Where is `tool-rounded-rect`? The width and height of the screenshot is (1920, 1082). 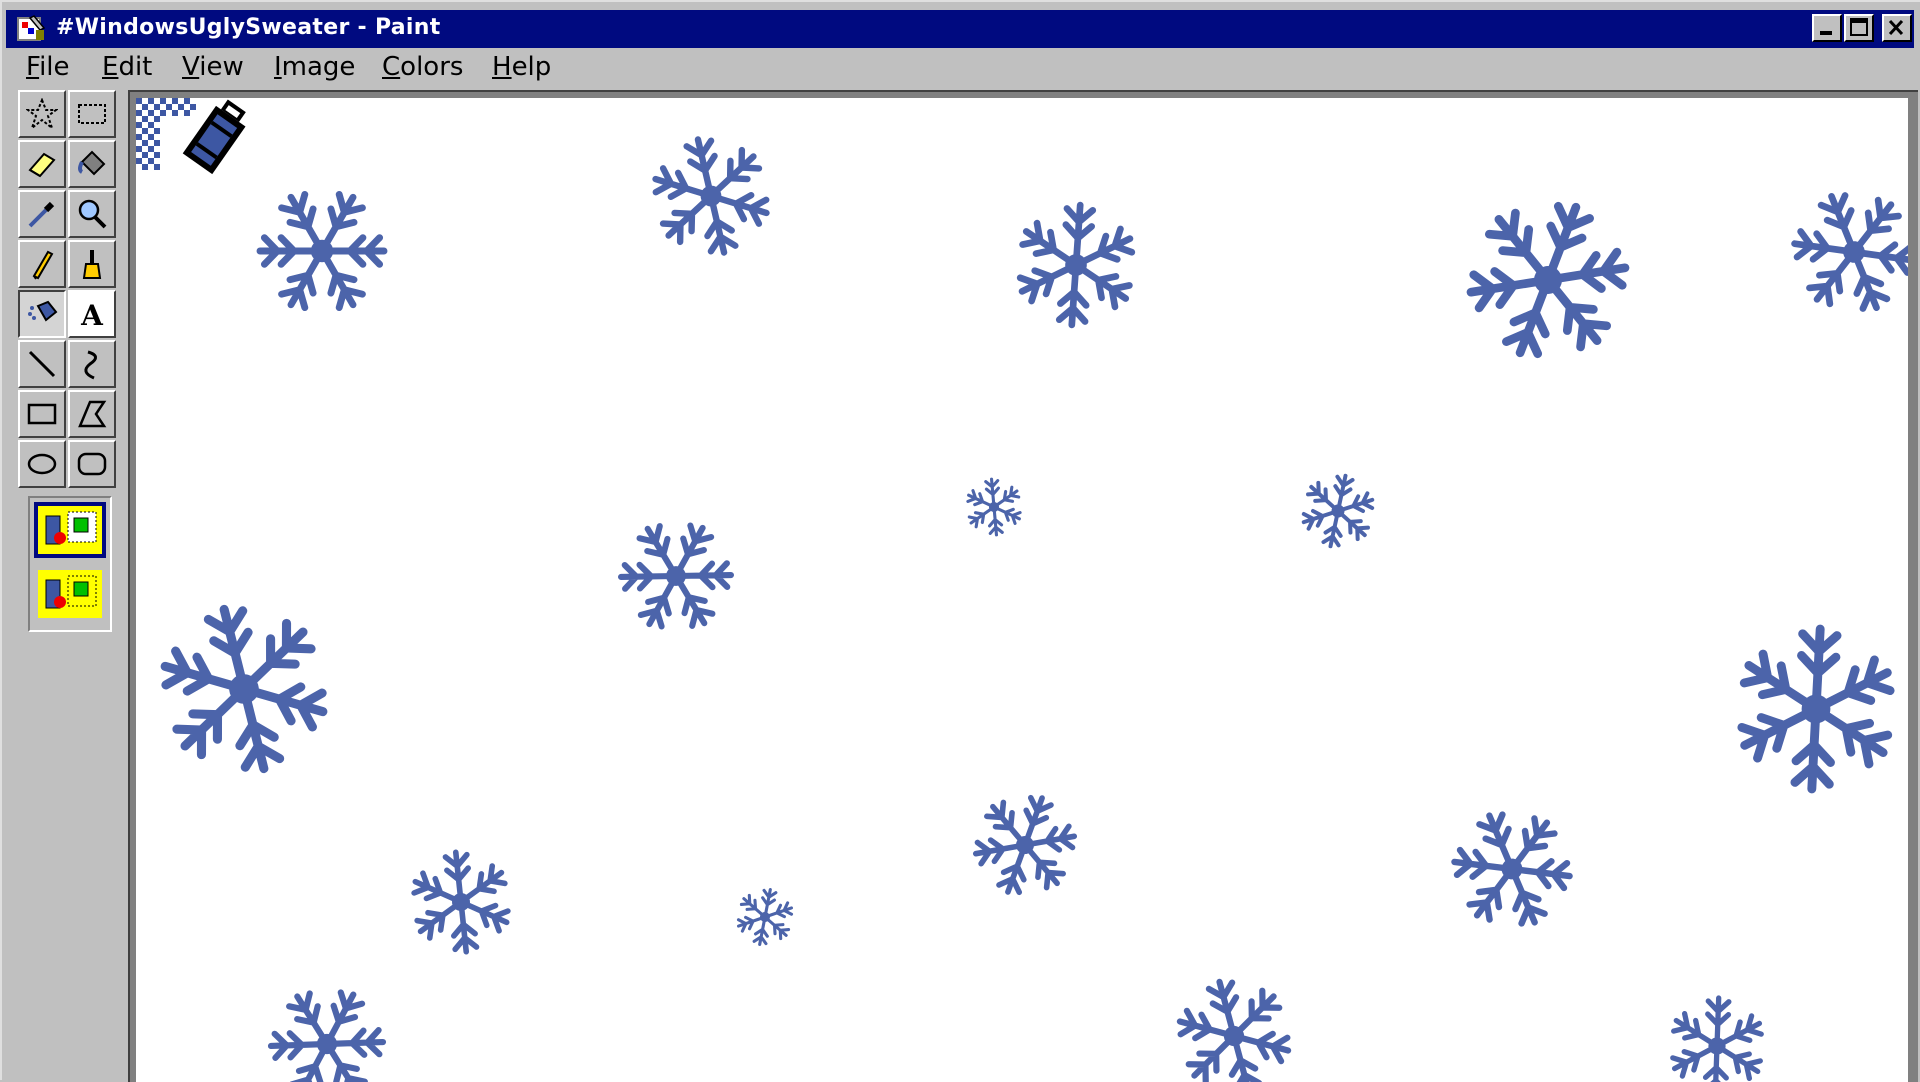
tool-rounded-rect is located at coordinates (92, 464).